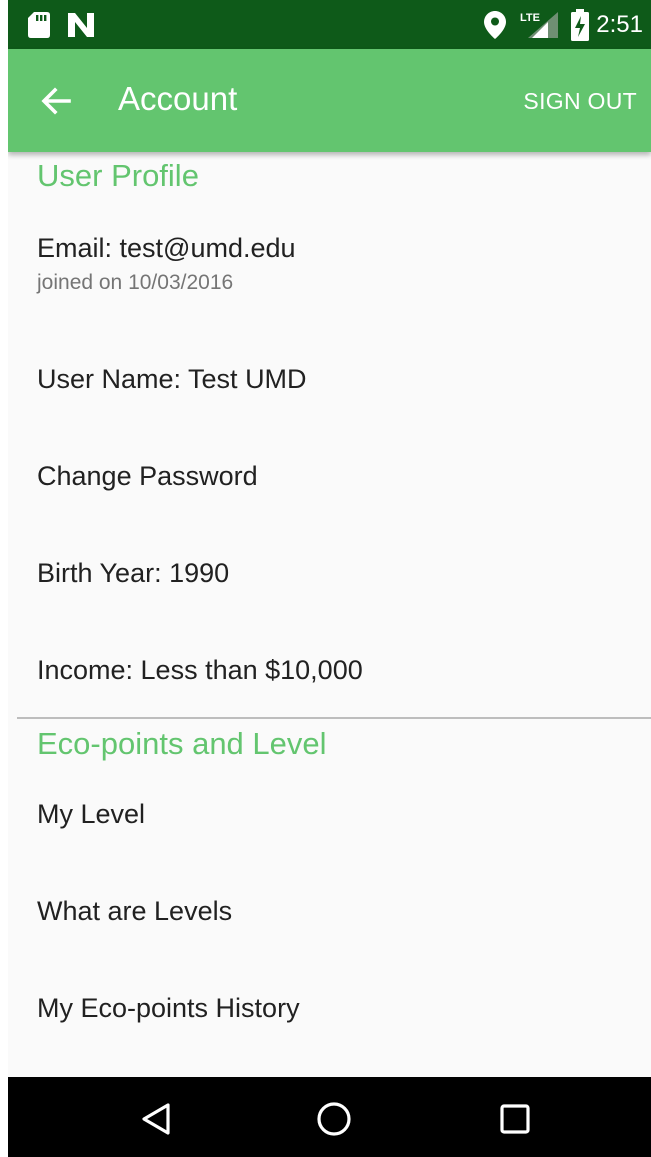 The height and width of the screenshot is (1157, 651). I want to click on eco-points-history-item: My Eco-points History, so click(329, 1008).